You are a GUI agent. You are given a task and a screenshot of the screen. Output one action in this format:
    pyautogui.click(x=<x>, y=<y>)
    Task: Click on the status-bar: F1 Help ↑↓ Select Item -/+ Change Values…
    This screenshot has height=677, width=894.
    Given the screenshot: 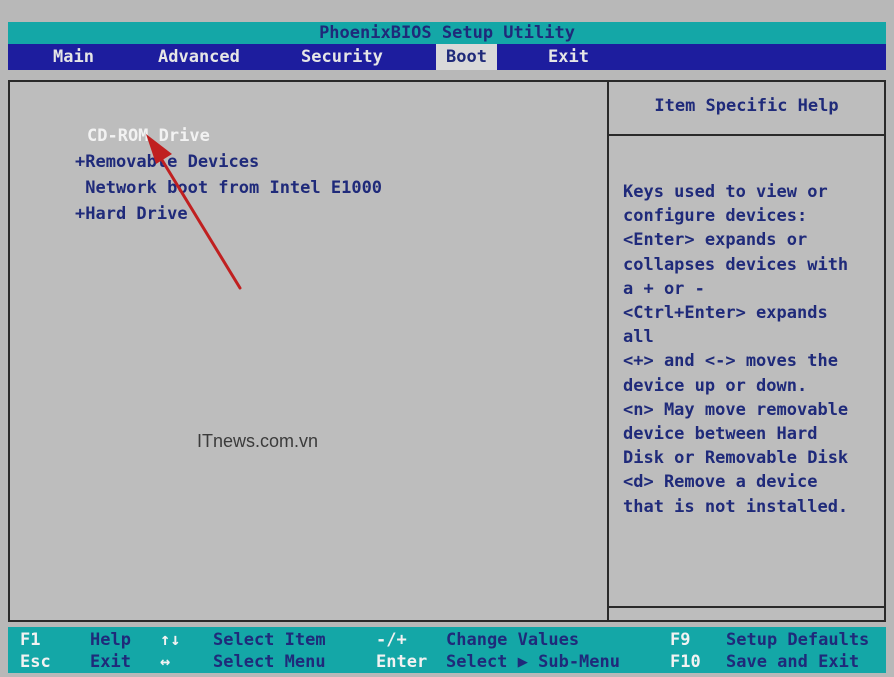 What is the action you would take?
    pyautogui.click(x=447, y=650)
    